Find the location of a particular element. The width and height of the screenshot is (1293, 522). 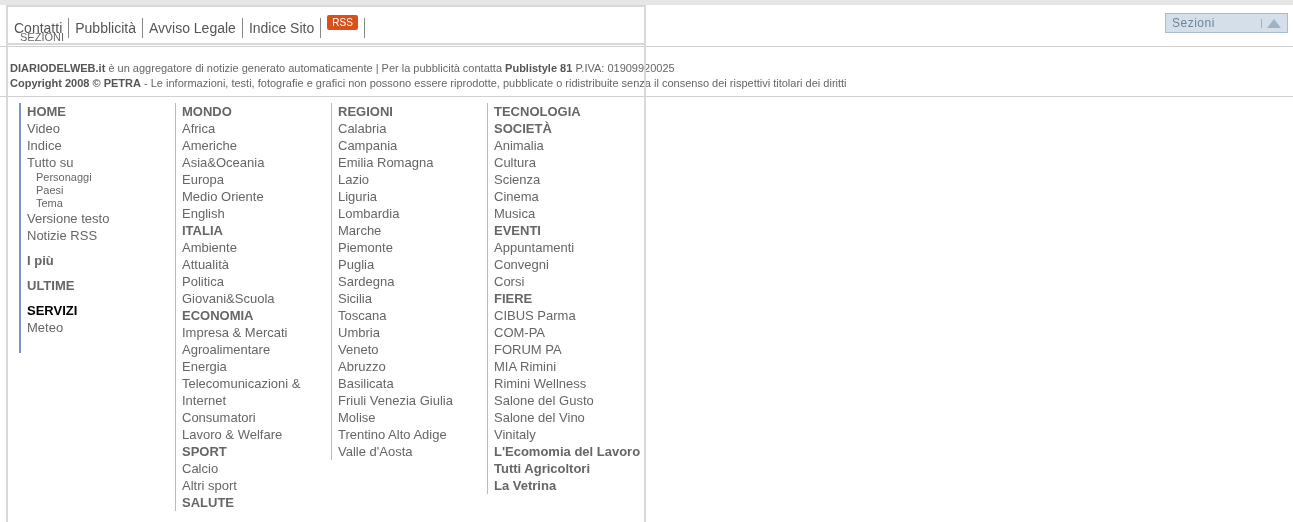

menu-link: Basilicata is located at coordinates (412, 383).